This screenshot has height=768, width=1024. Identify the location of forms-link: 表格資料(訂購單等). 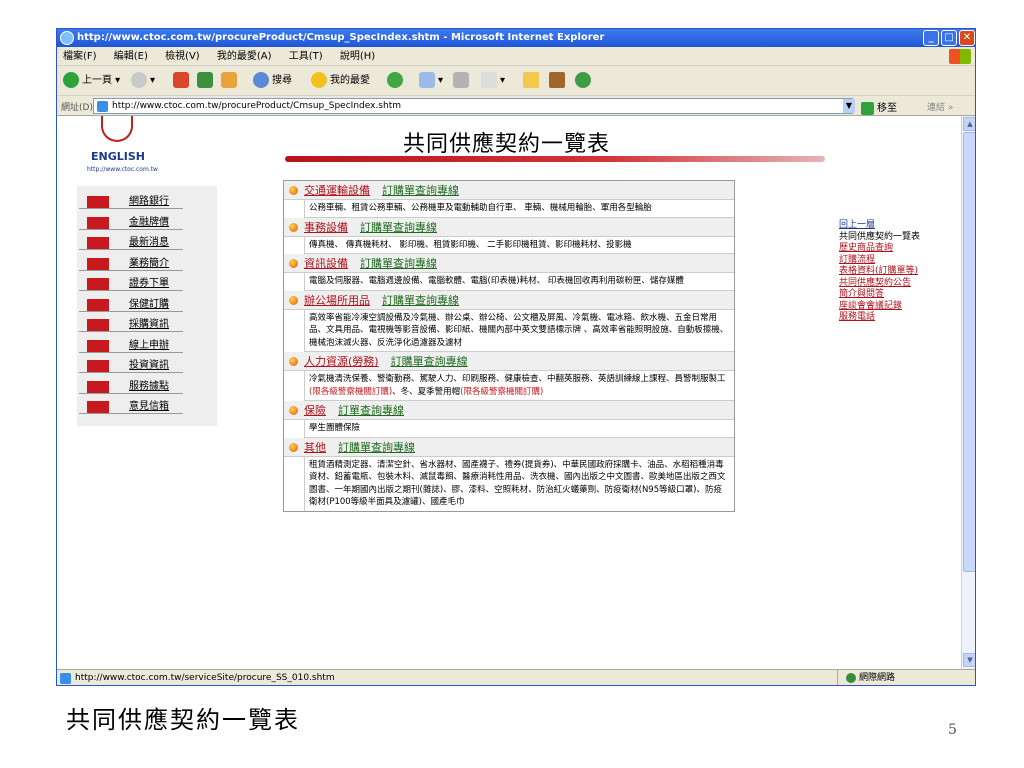
(899, 272).